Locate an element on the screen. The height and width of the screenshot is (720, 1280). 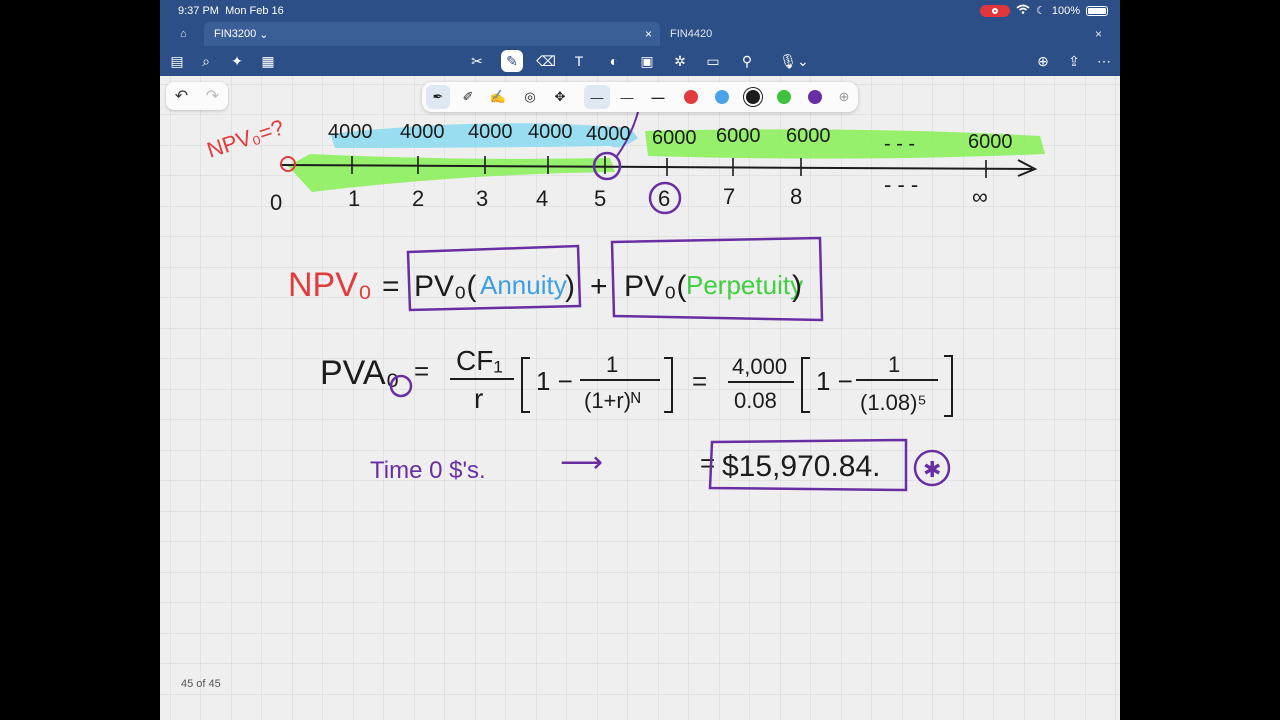
battery-icon is located at coordinates (1097, 10).